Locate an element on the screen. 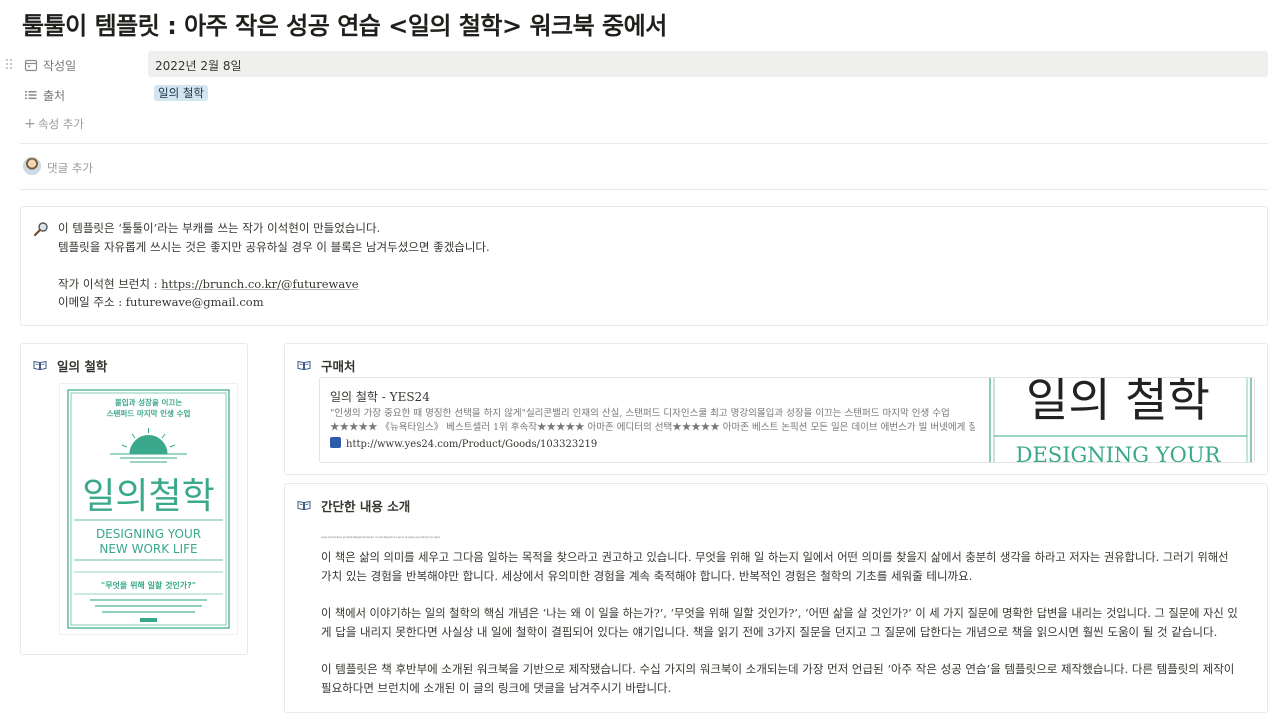 This screenshot has height=720, width=1280. add-property-button: + 속성 추가 is located at coordinates (54, 124).